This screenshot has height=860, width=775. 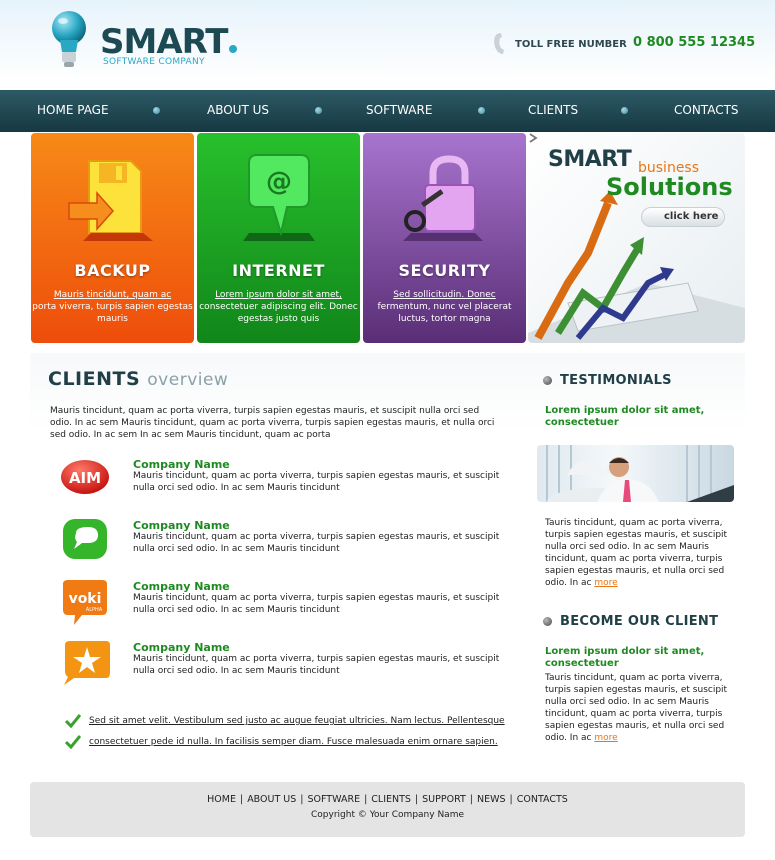 What do you see at coordinates (221, 799) in the screenshot?
I see `footer-link-home: HOME` at bounding box center [221, 799].